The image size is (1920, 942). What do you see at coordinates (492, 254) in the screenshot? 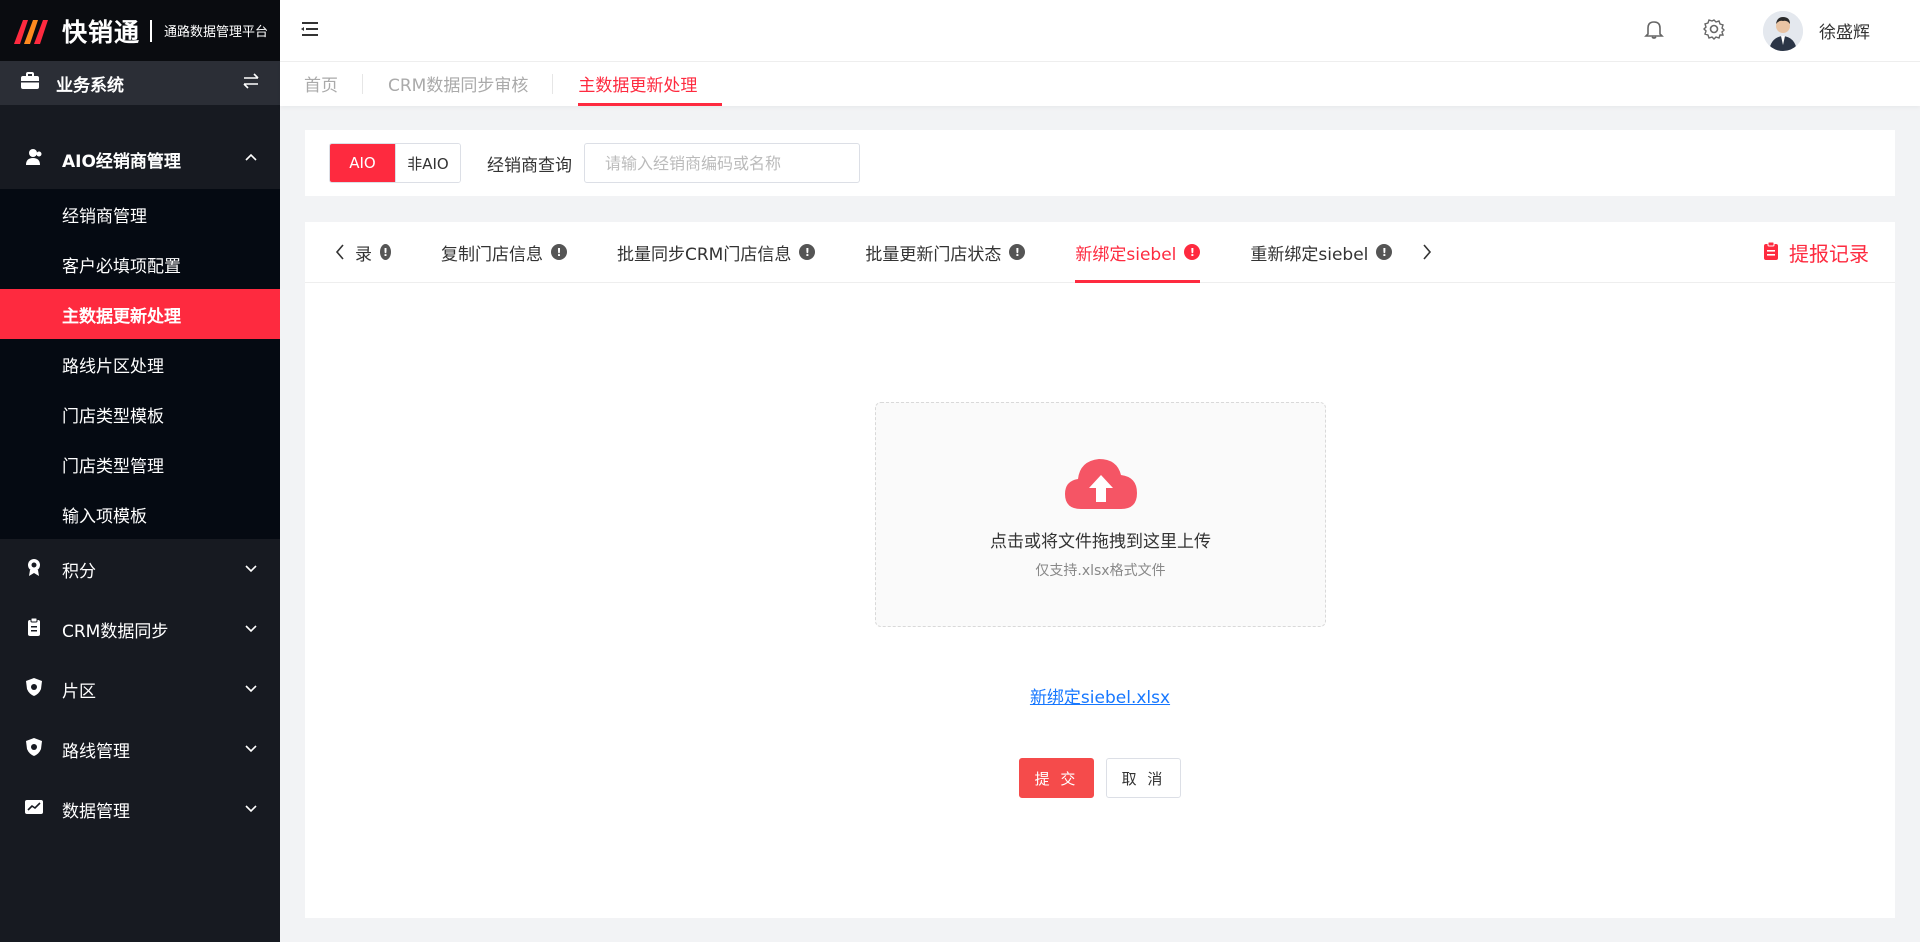
I see `tab-label: 复制门店信息` at bounding box center [492, 254].